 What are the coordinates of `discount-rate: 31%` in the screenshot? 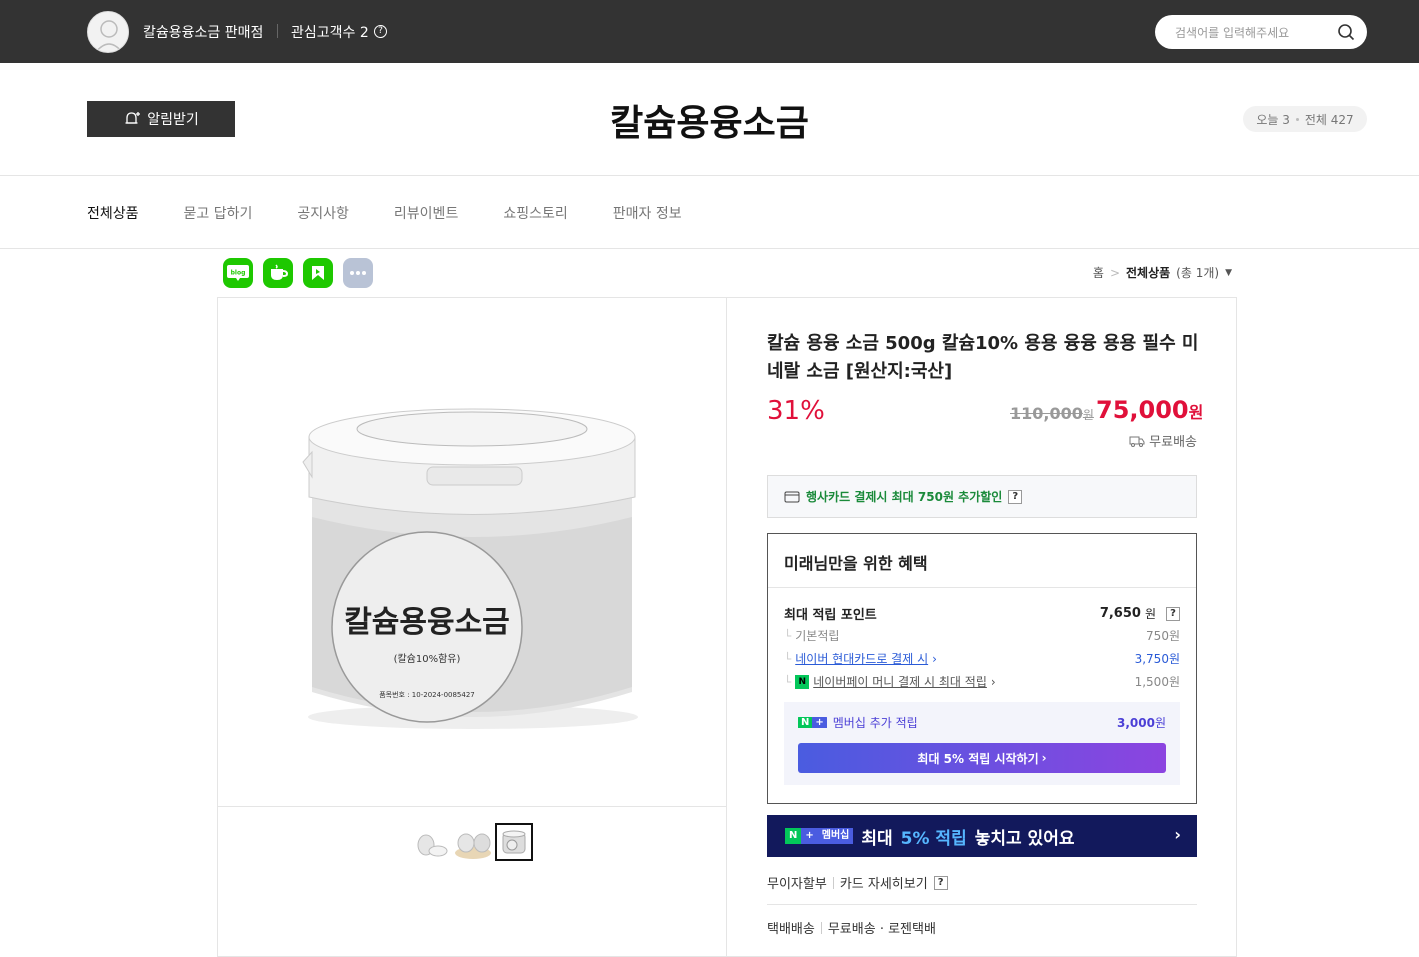 It's located at (796, 411).